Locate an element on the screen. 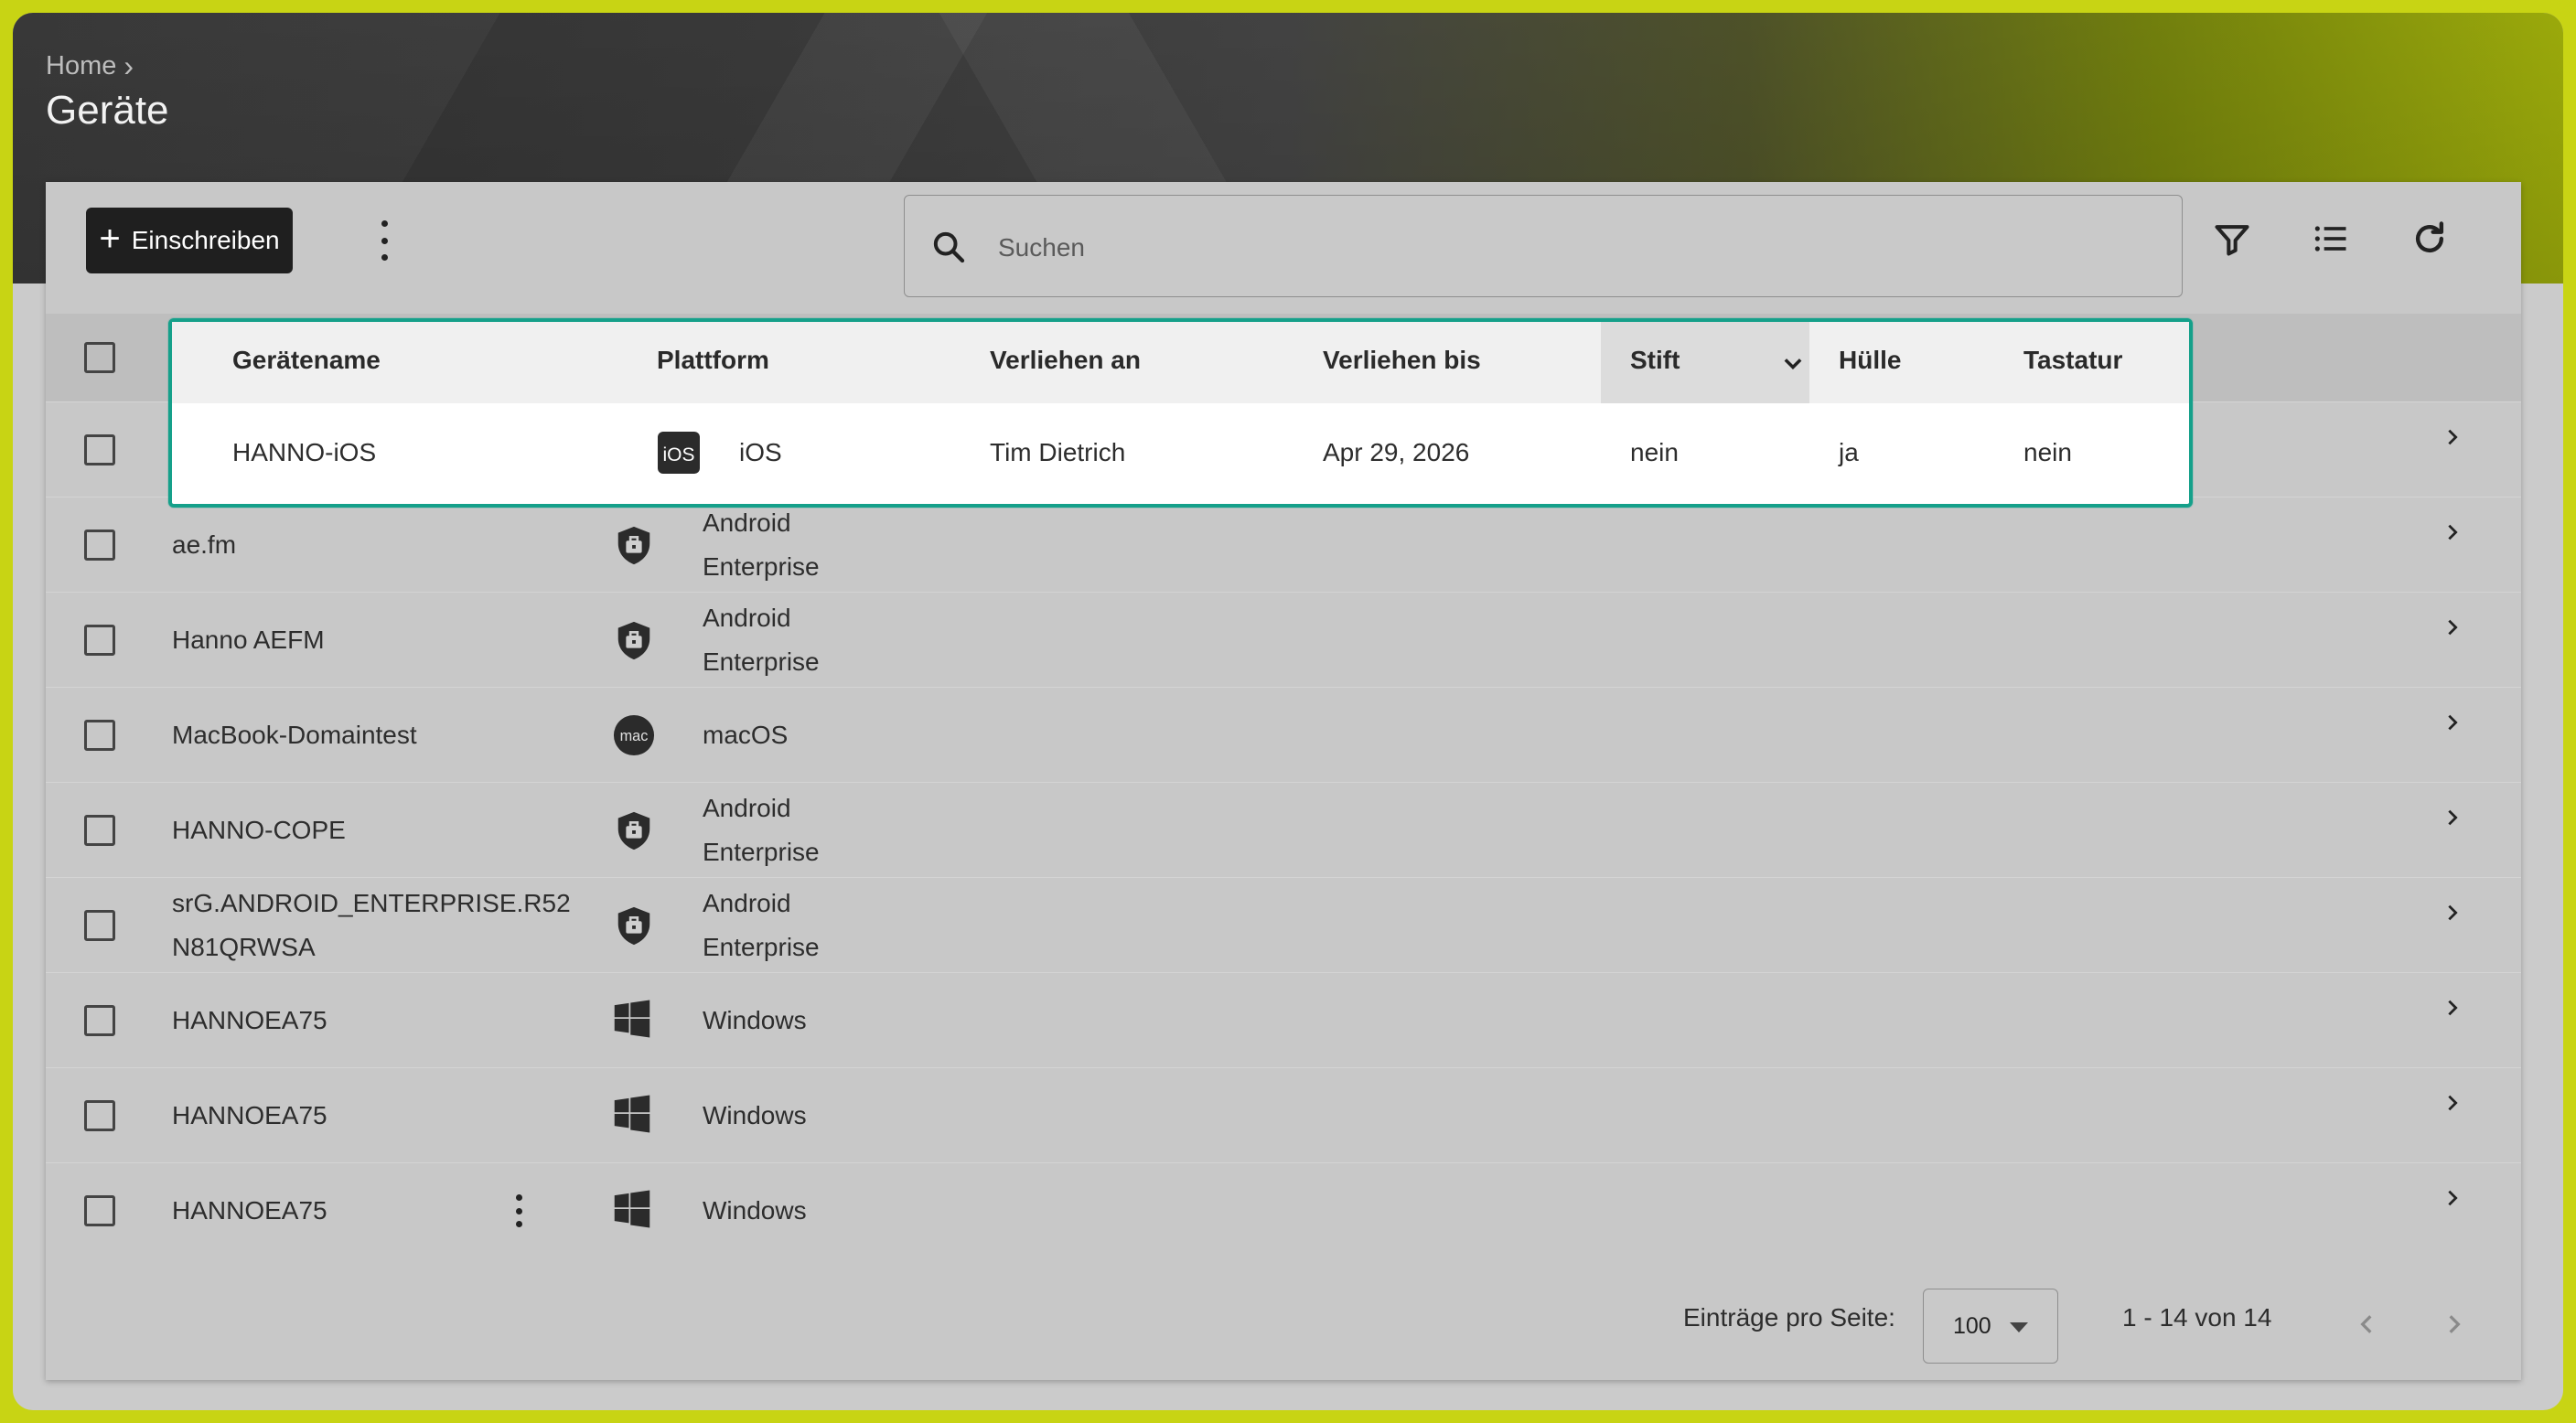  per-page-label: Einträge pro Seite: is located at coordinates (1789, 1317).